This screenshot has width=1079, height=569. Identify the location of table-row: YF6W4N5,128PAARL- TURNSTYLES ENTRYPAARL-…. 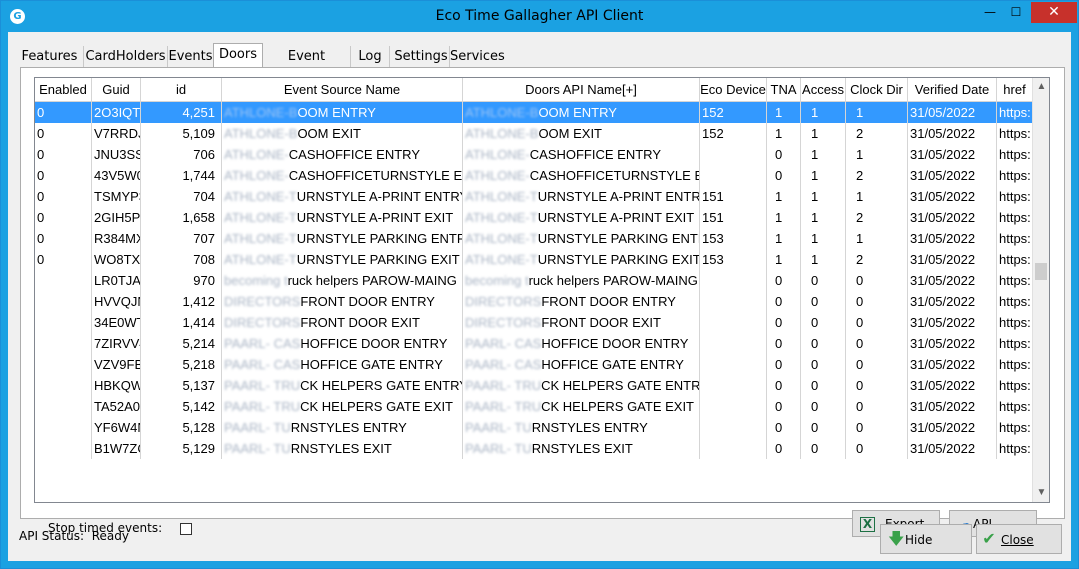
(533, 427).